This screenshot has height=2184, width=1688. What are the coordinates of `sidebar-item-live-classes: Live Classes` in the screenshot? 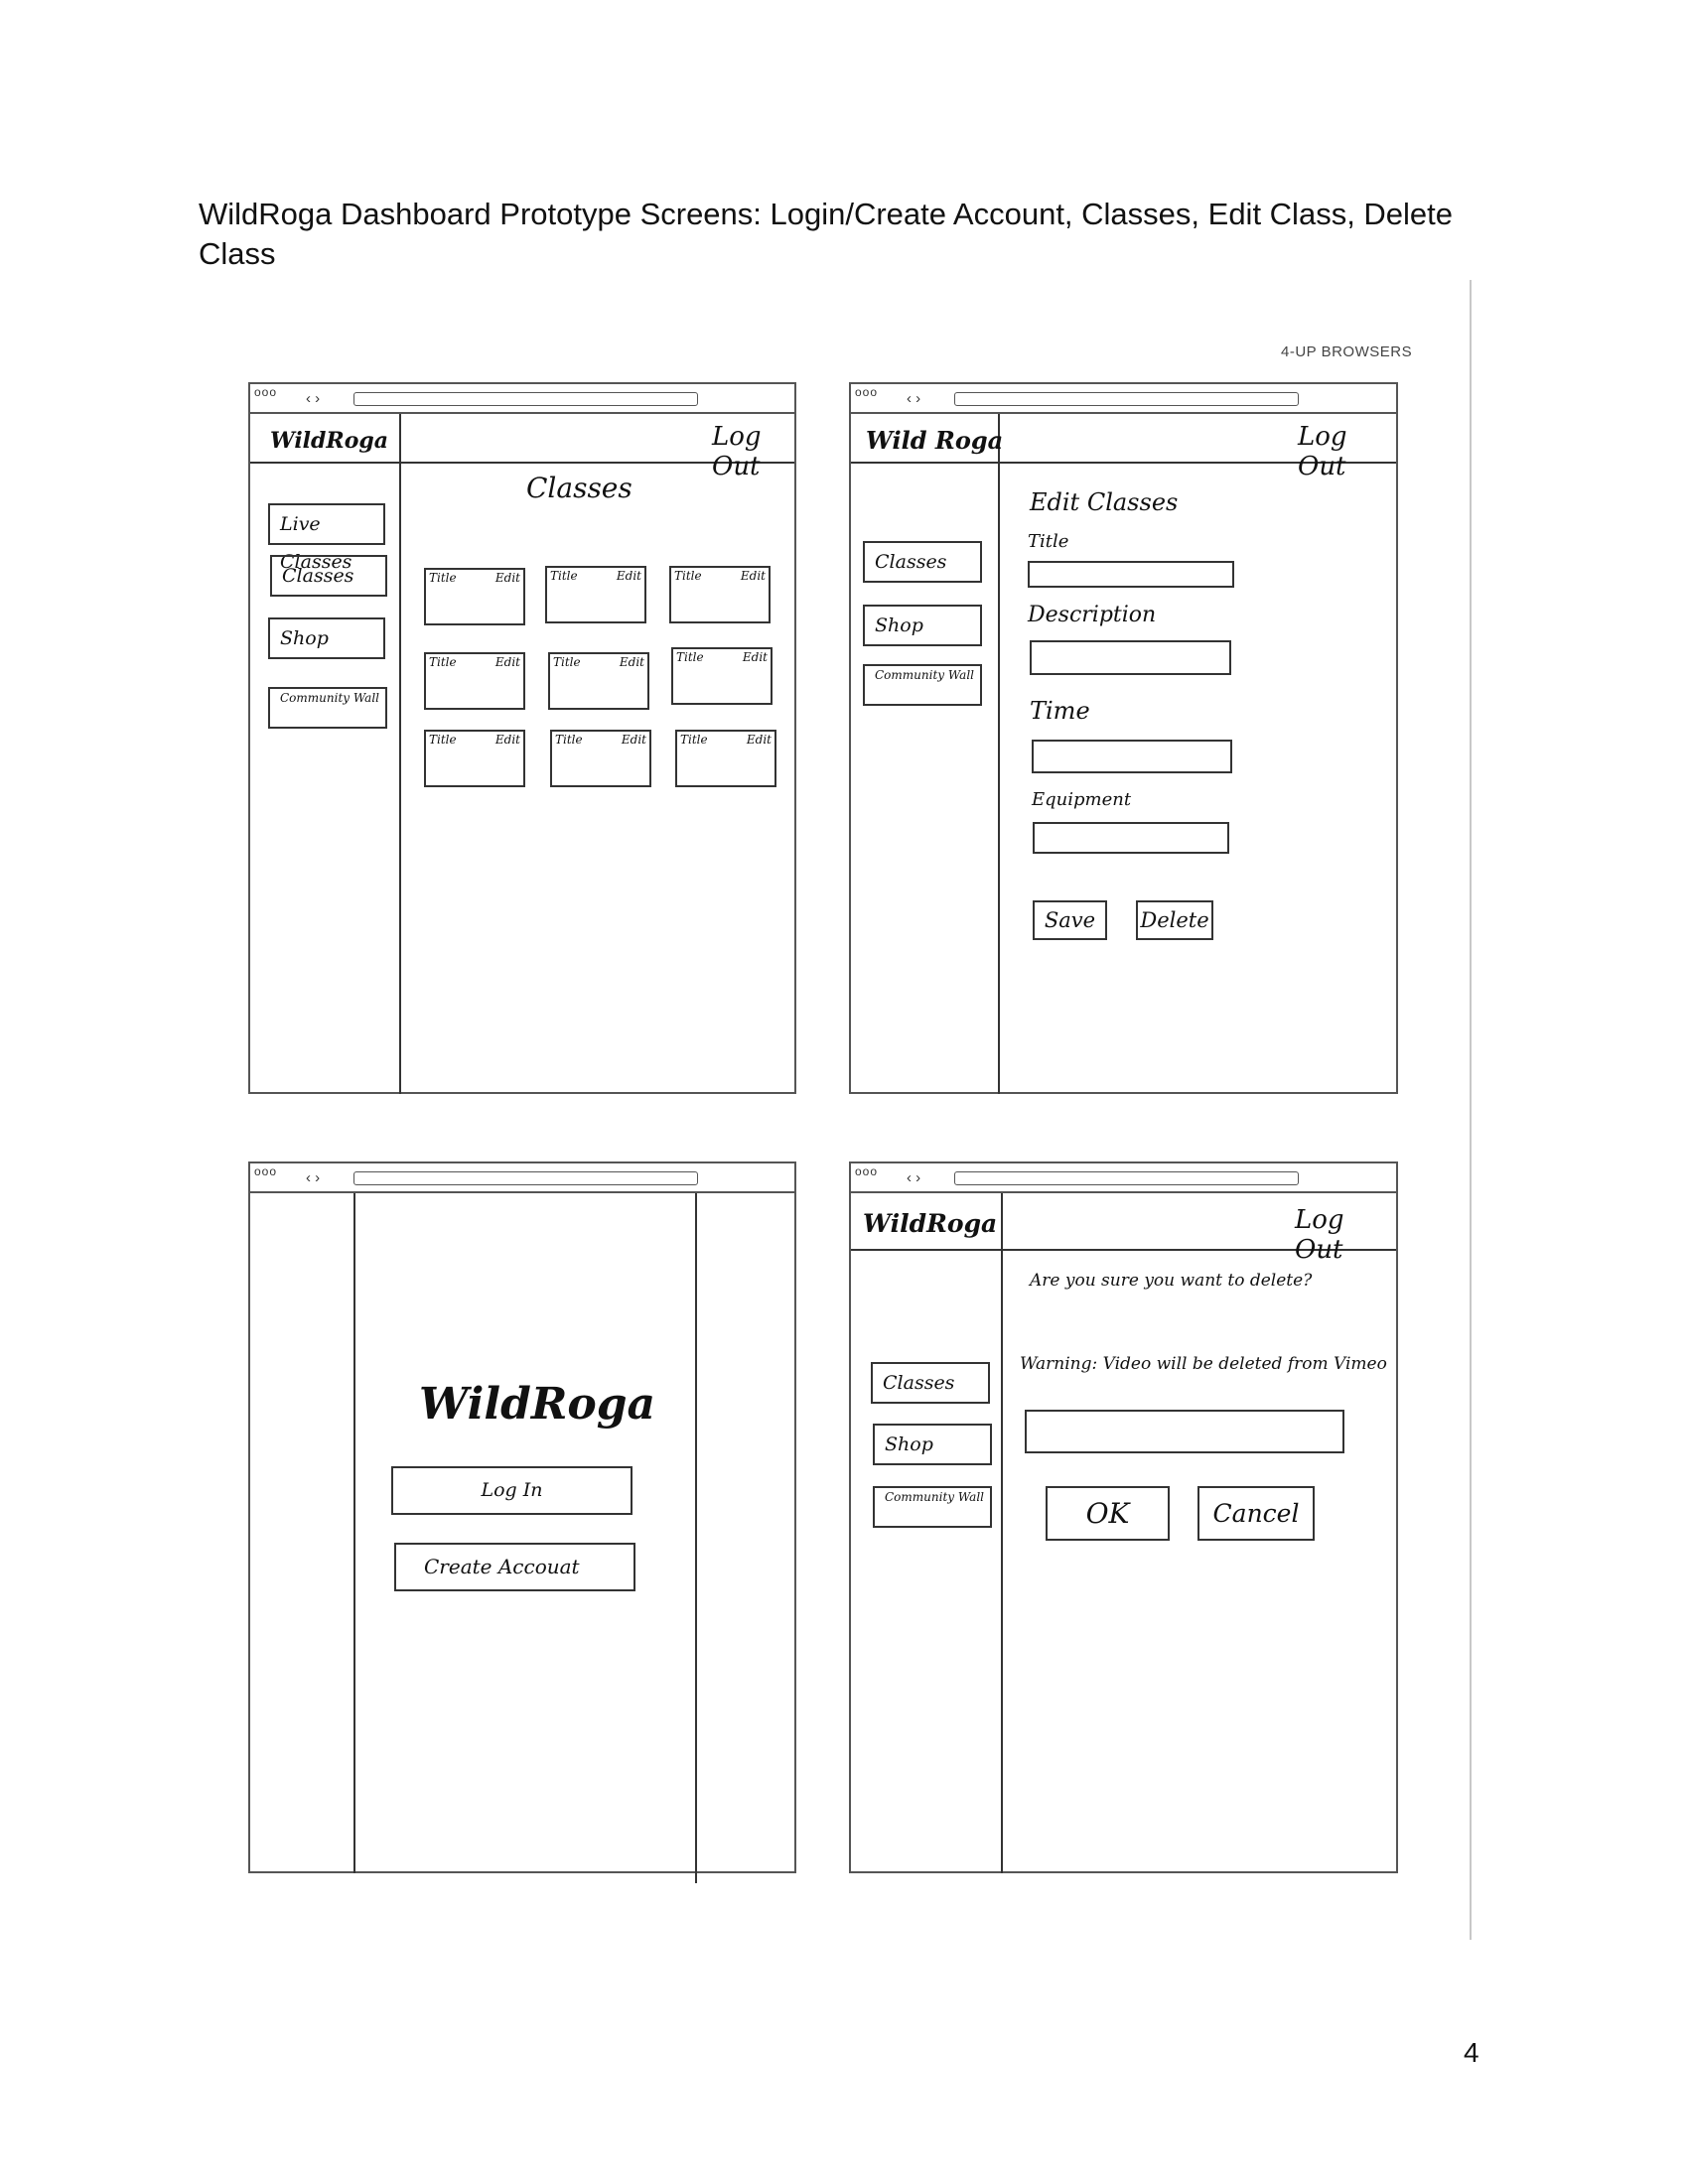 It's located at (326, 538).